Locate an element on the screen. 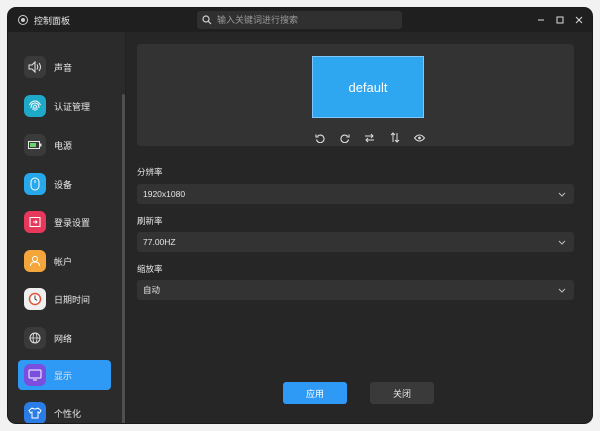 This screenshot has height=431, width=600. app-logo-icon is located at coordinates (23, 20).